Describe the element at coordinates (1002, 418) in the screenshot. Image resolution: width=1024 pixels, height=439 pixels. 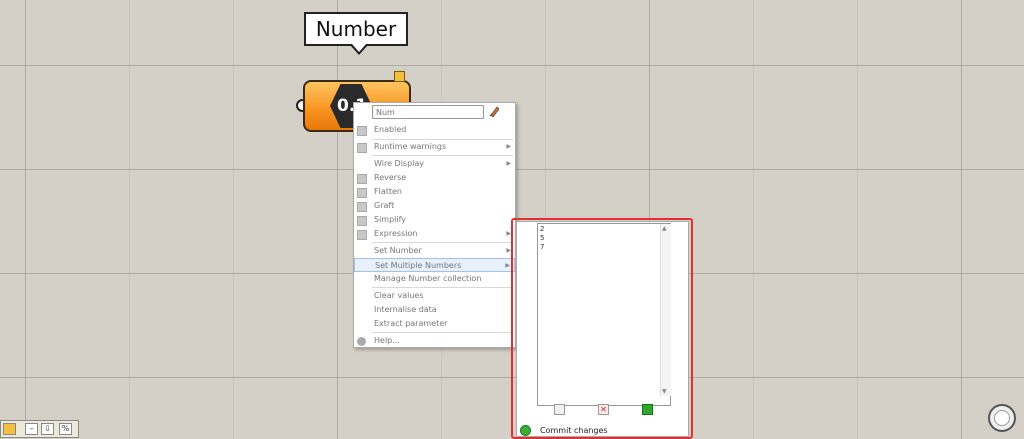
I see `compass-center` at that location.